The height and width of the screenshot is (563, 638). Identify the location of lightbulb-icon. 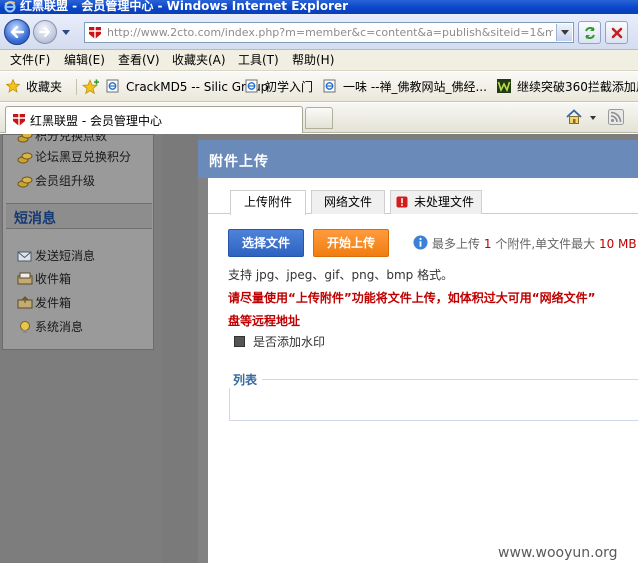
(25, 327).